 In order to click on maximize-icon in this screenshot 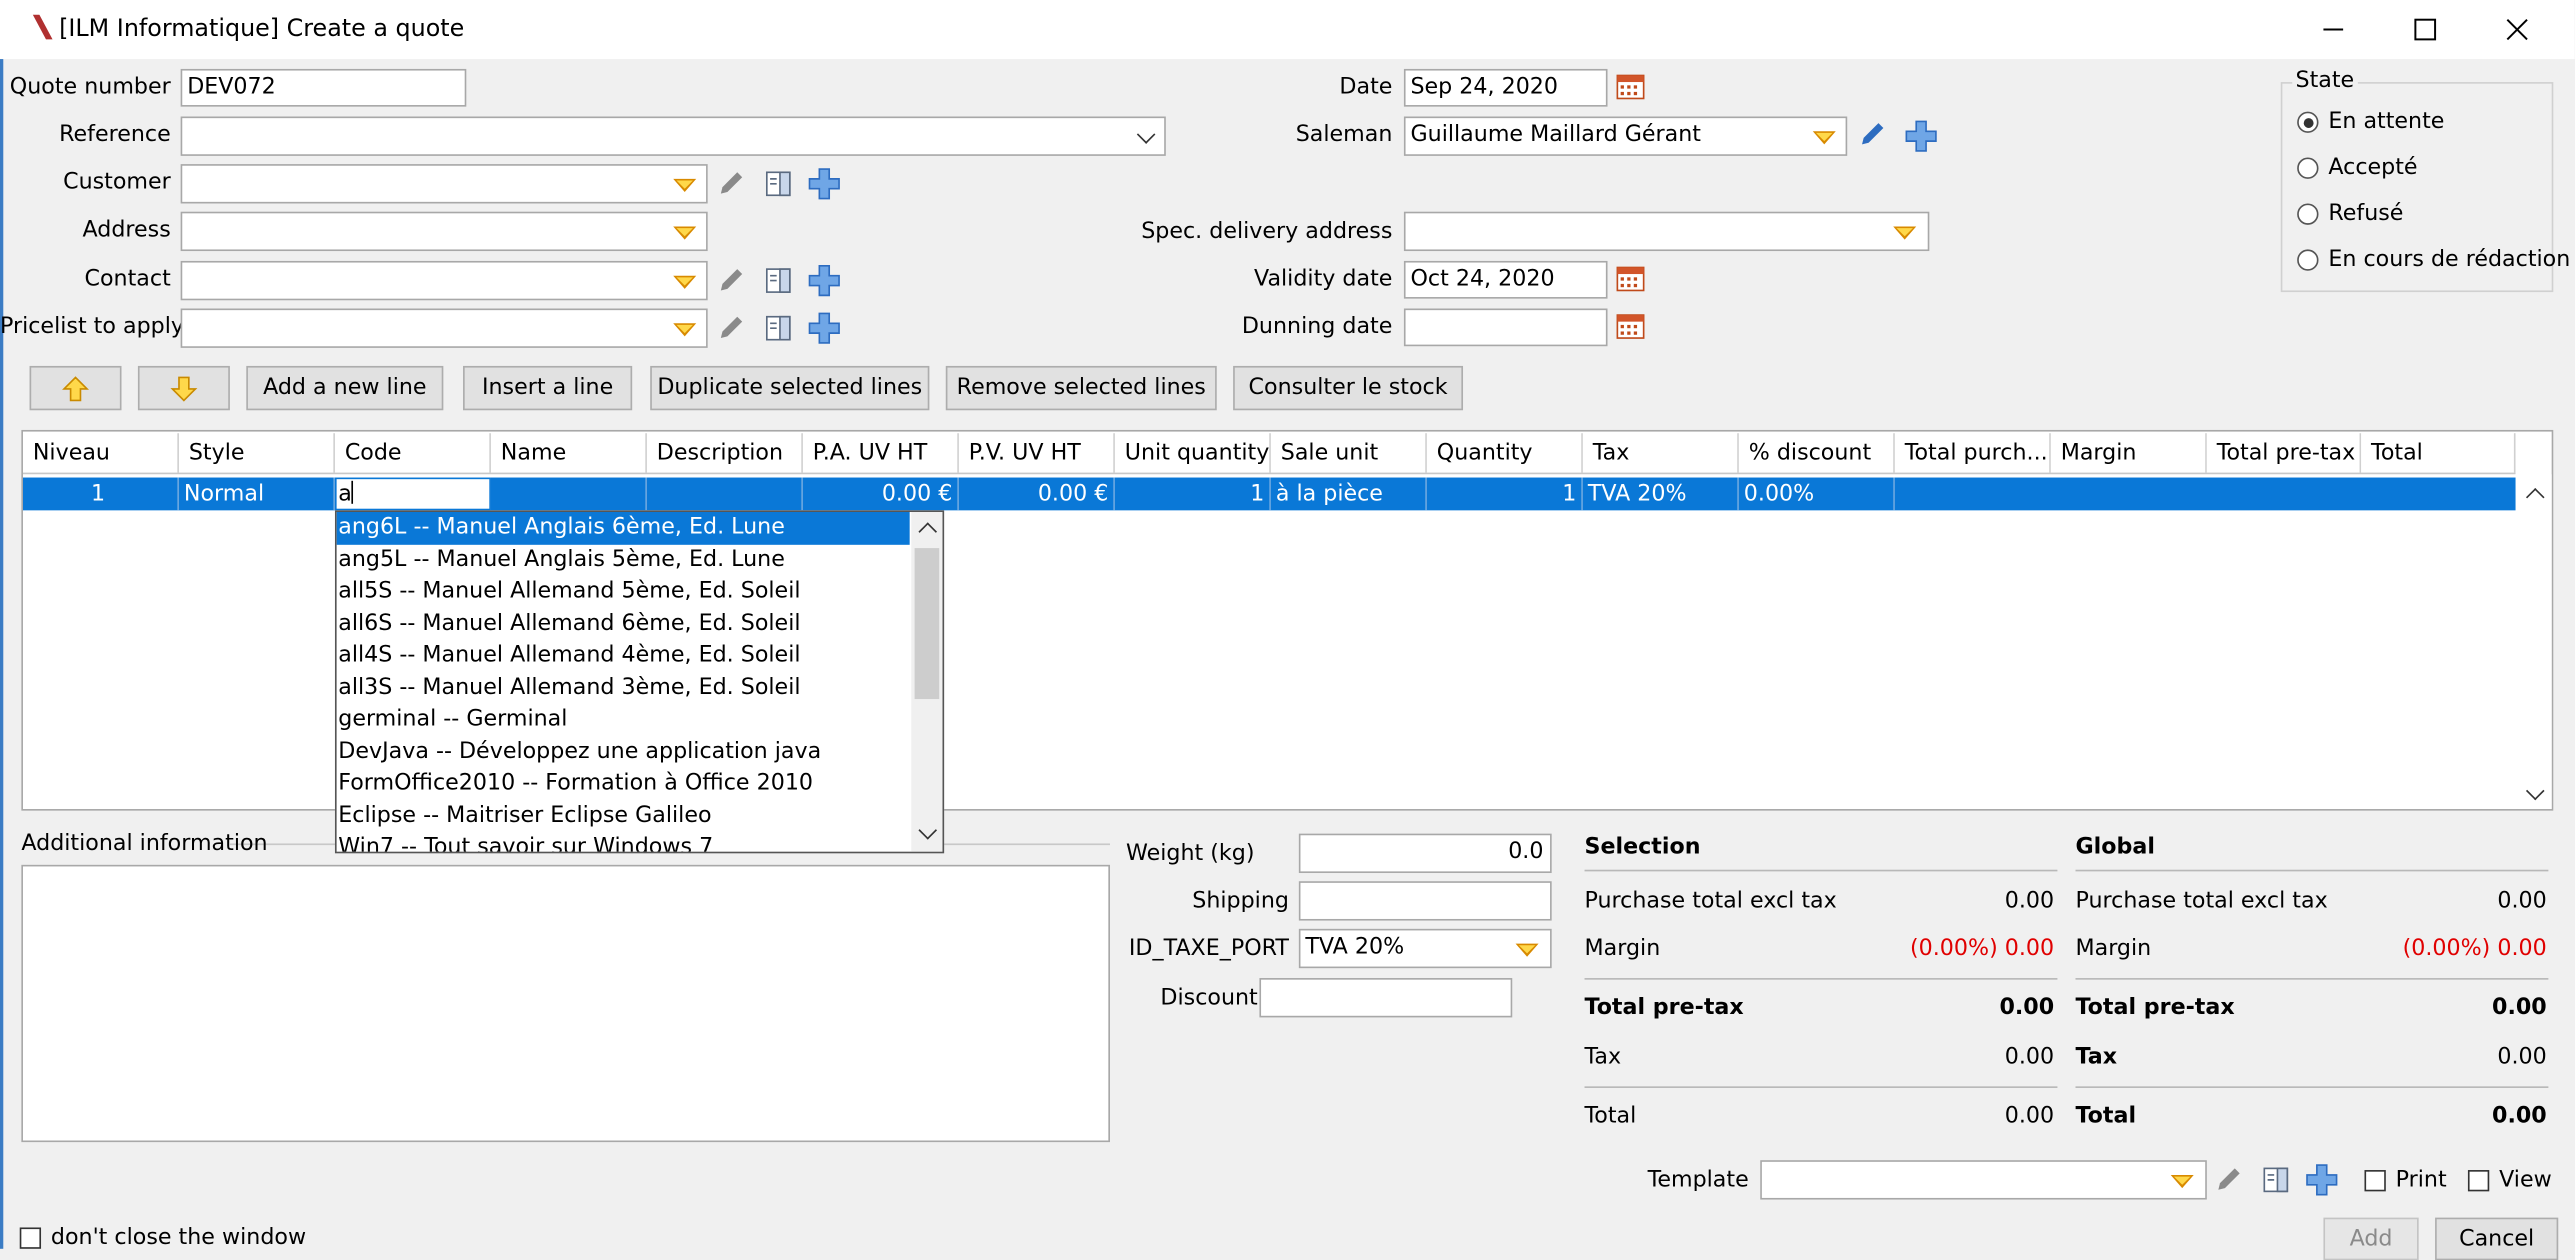, I will do `click(2425, 29)`.